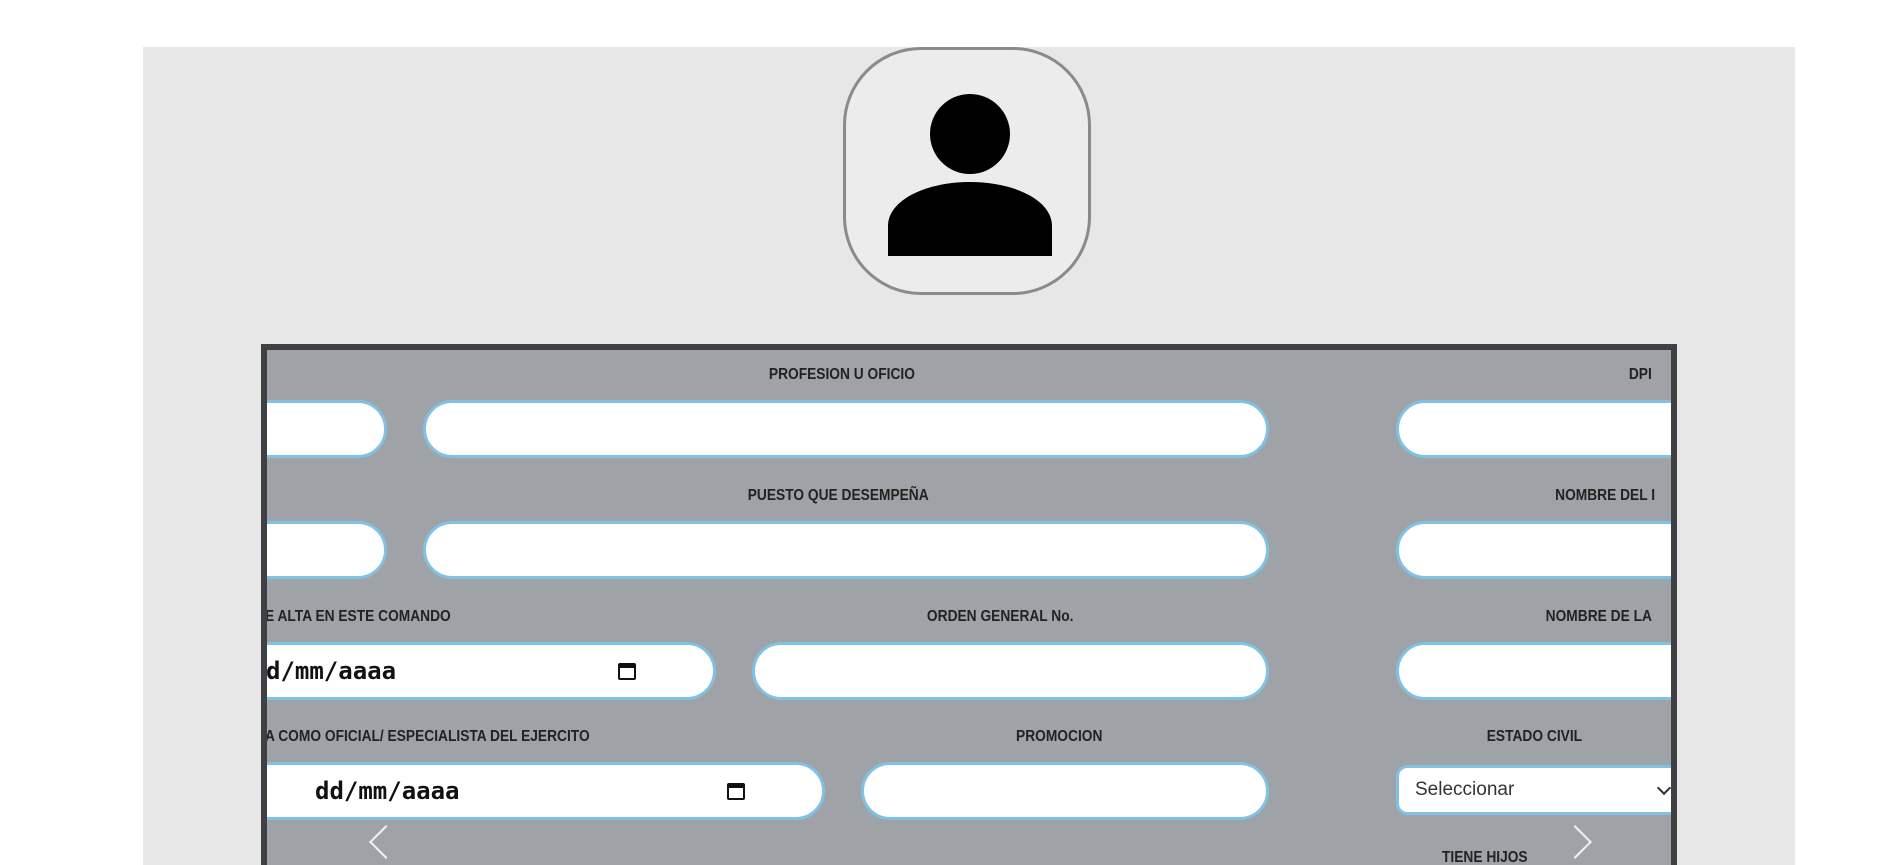  Describe the element at coordinates (491, 671) in the screenshot. I see `fecha-alta-date-input: d/mm/aaaa` at that location.